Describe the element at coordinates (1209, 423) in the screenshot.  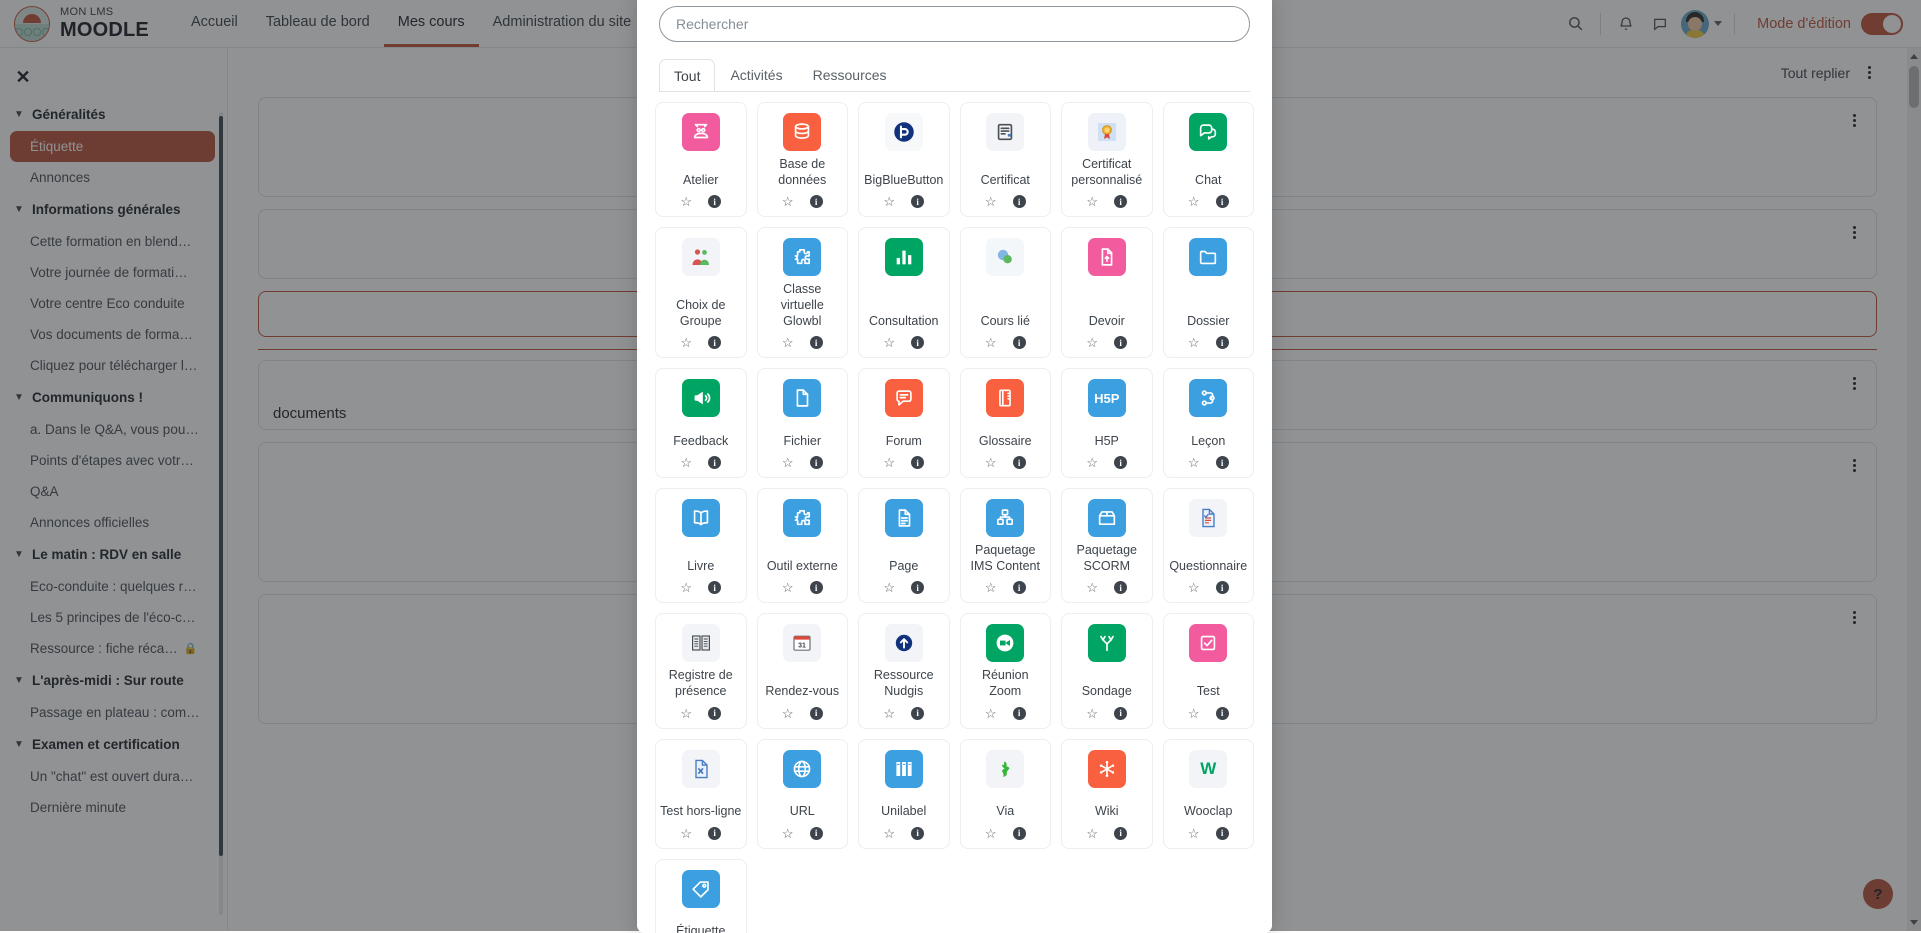
I see `activity-chooser-card: Leçon☆i` at that location.